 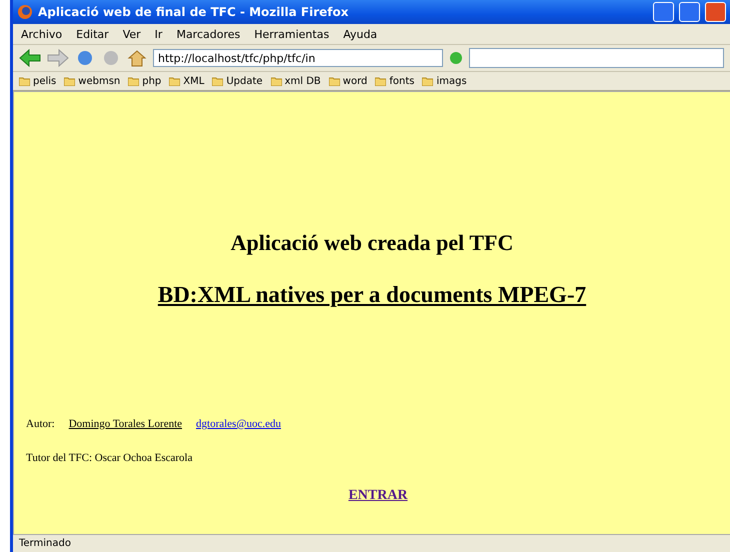 What do you see at coordinates (125, 424) in the screenshot?
I see `author-link: Domingo Torales Lorente` at bounding box center [125, 424].